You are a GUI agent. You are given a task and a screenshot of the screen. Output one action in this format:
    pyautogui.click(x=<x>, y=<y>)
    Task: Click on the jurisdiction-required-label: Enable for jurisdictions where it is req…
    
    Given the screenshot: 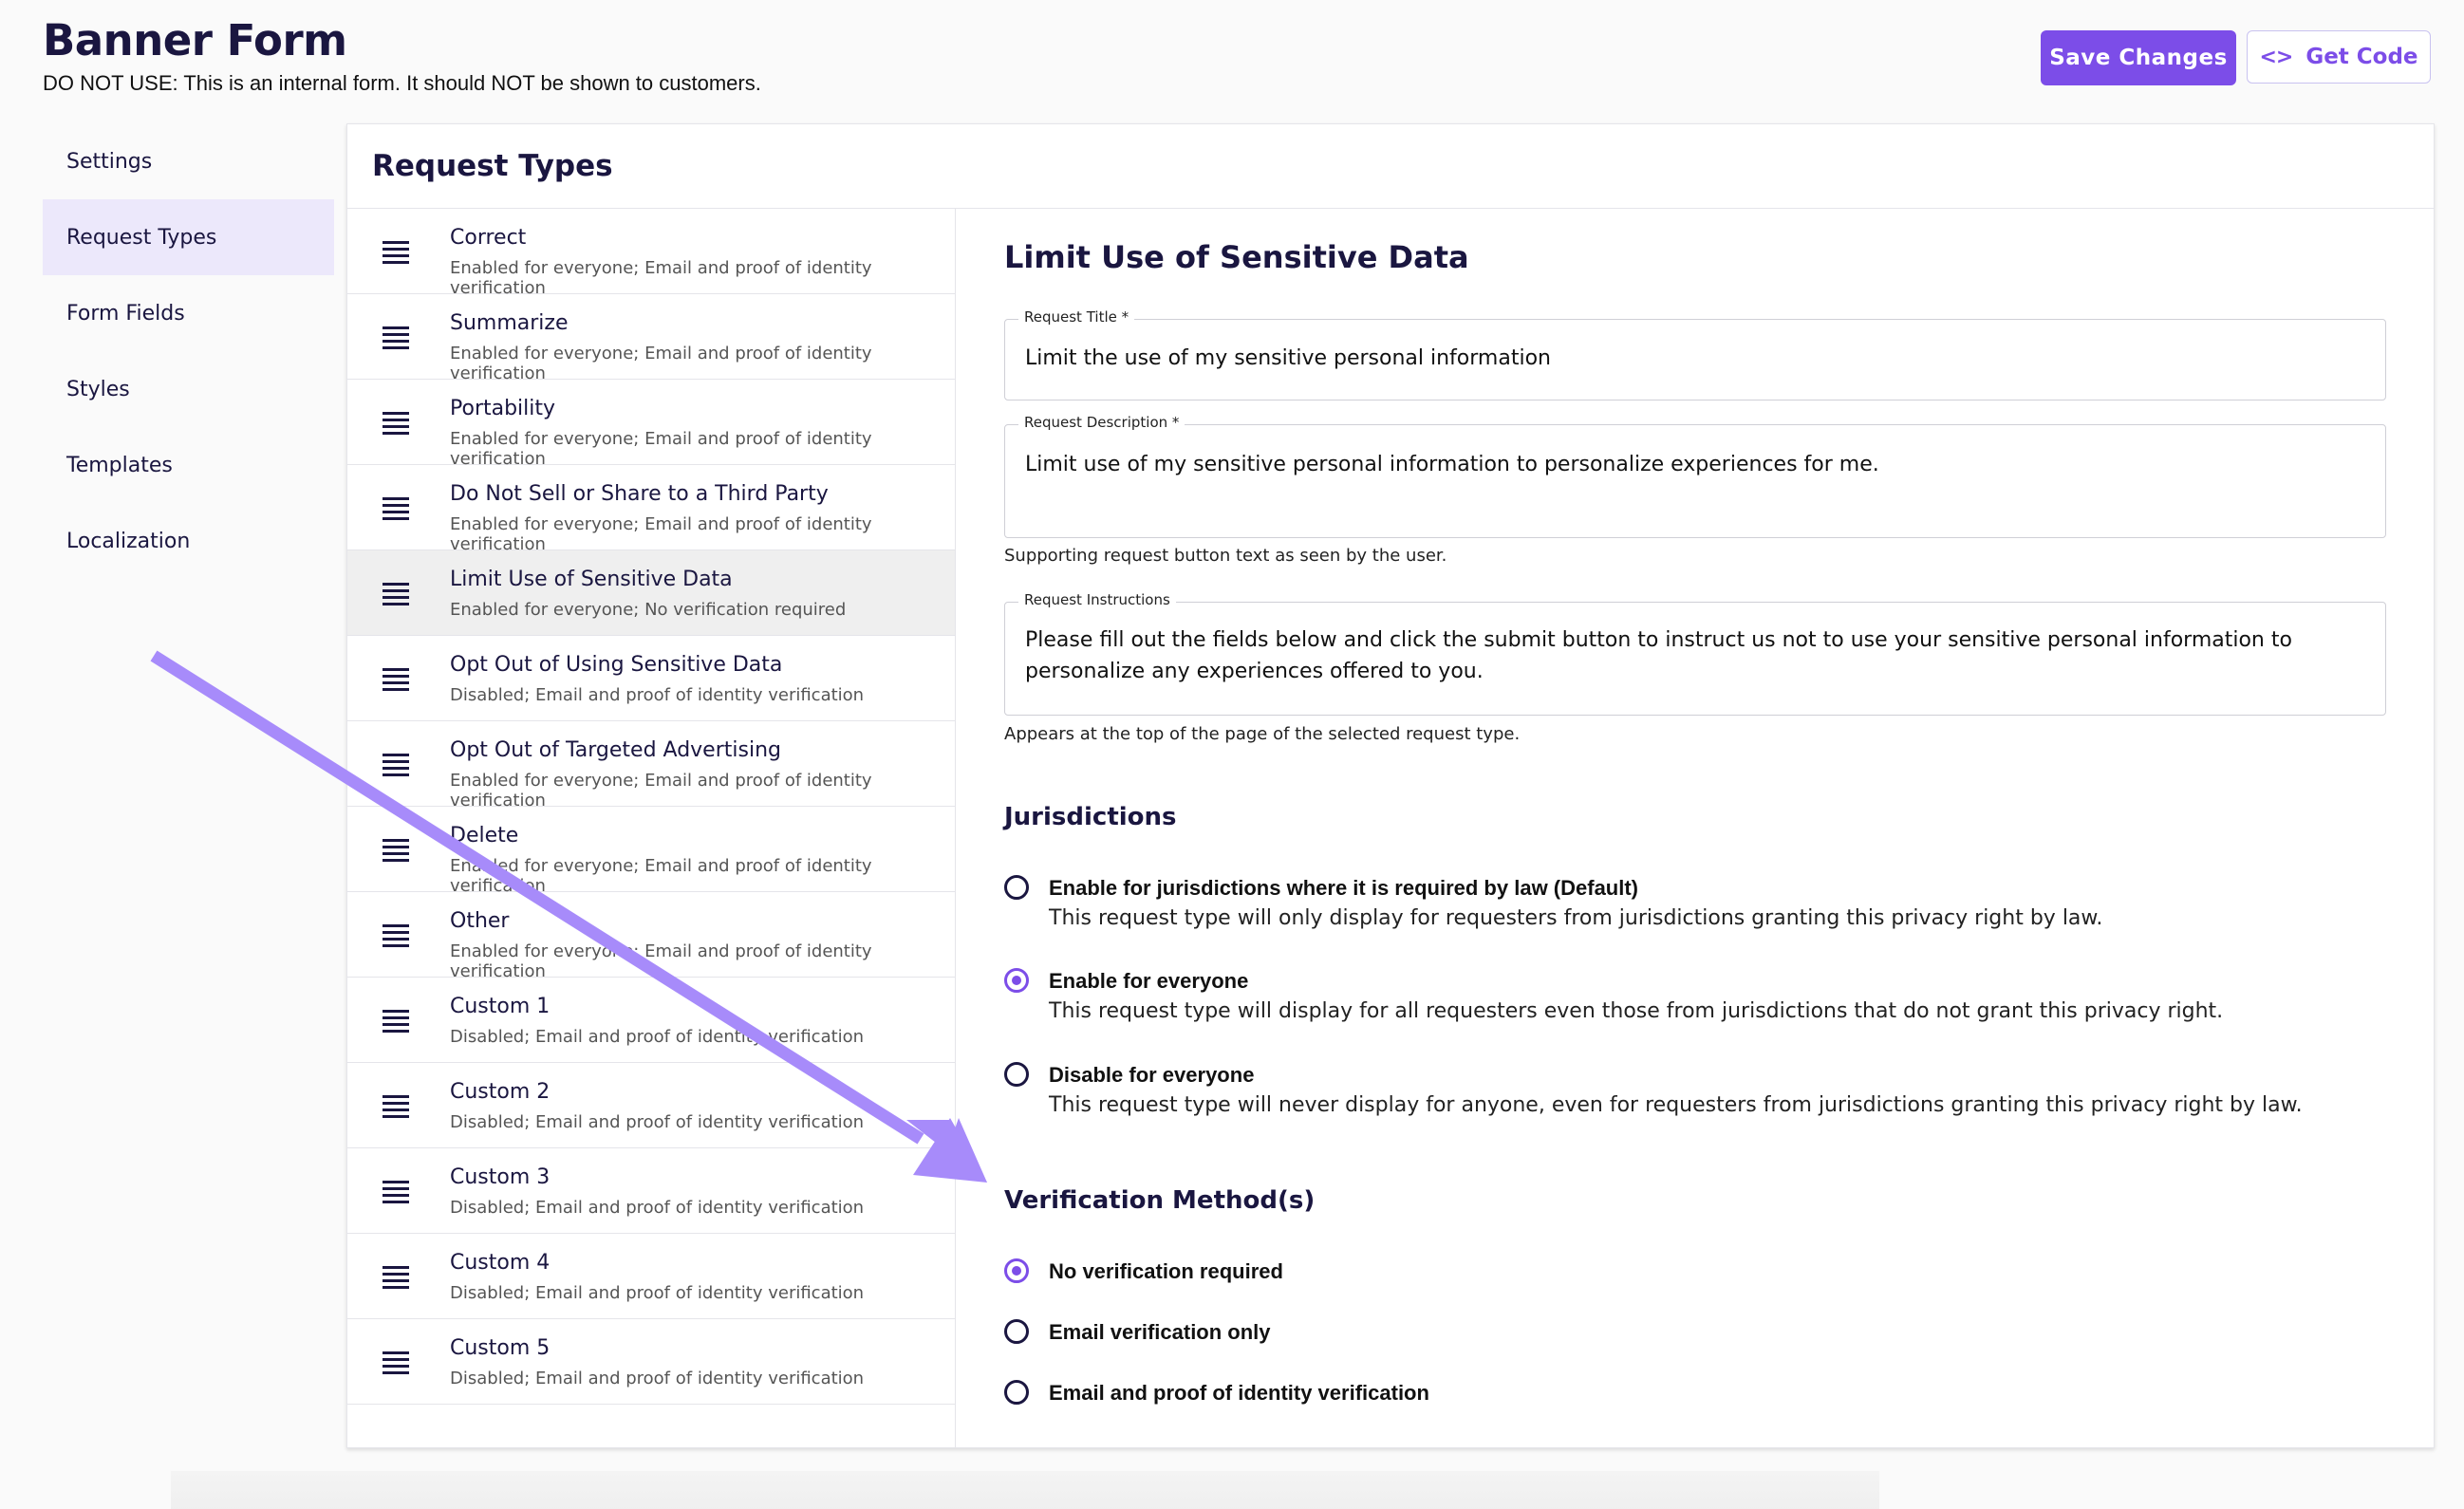 What is the action you would take?
    pyautogui.click(x=1343, y=888)
    